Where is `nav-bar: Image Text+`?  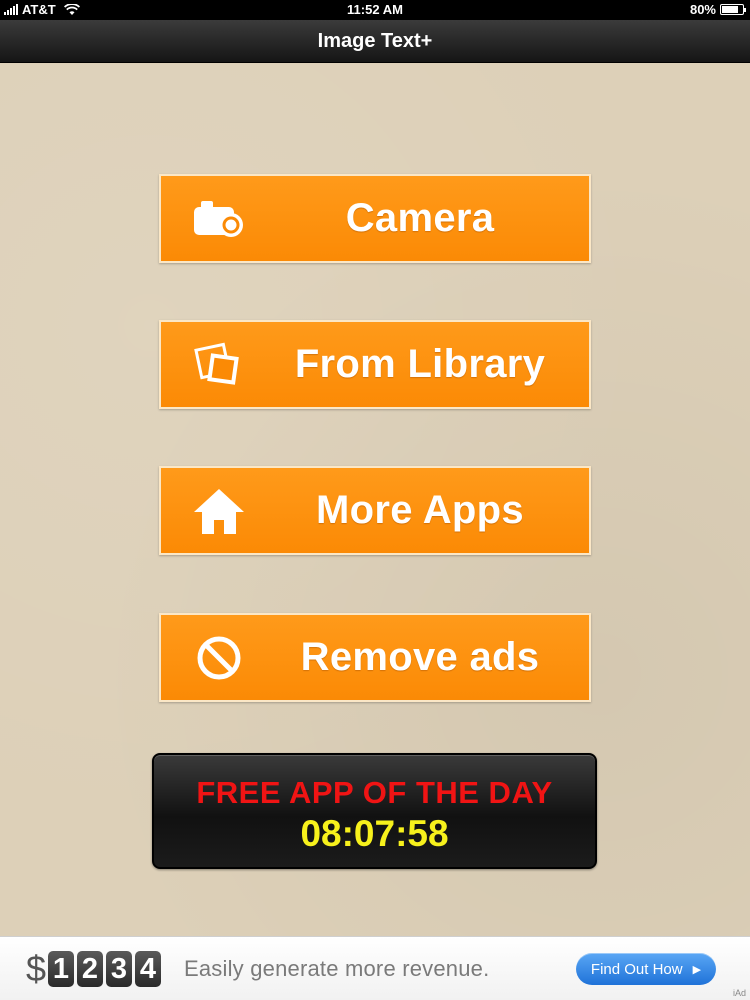
nav-bar: Image Text+ is located at coordinates (375, 41).